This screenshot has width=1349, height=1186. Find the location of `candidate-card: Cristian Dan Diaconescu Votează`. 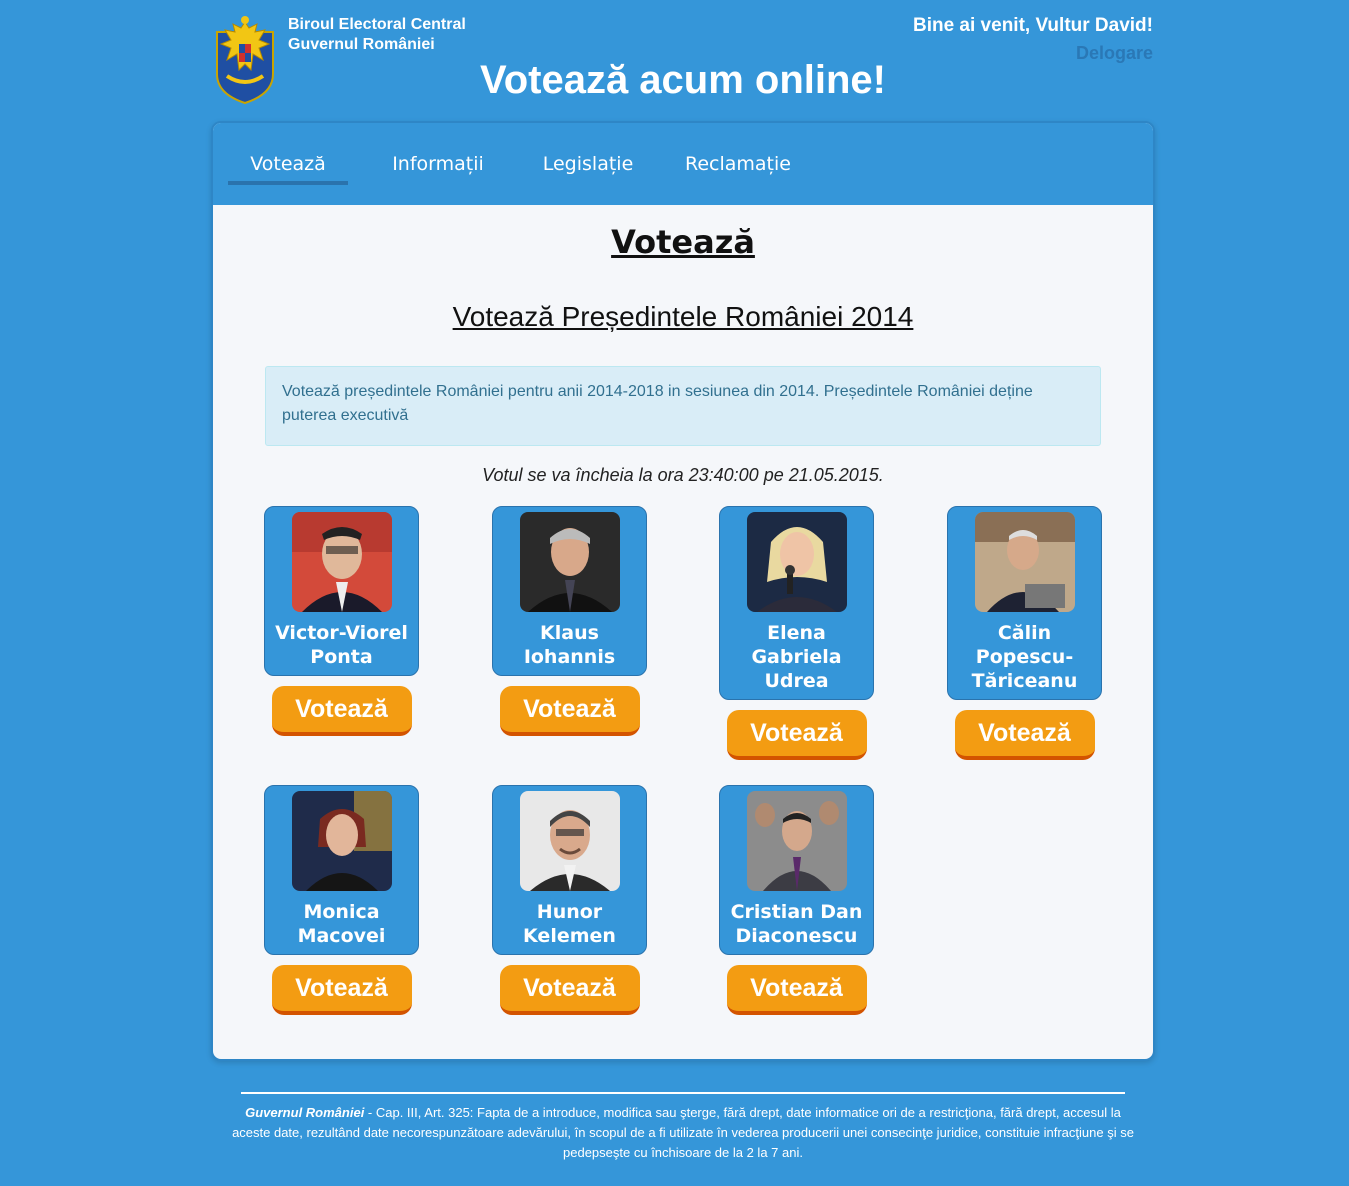

candidate-card: Cristian Dan Diaconescu Votează is located at coordinates (796, 900).